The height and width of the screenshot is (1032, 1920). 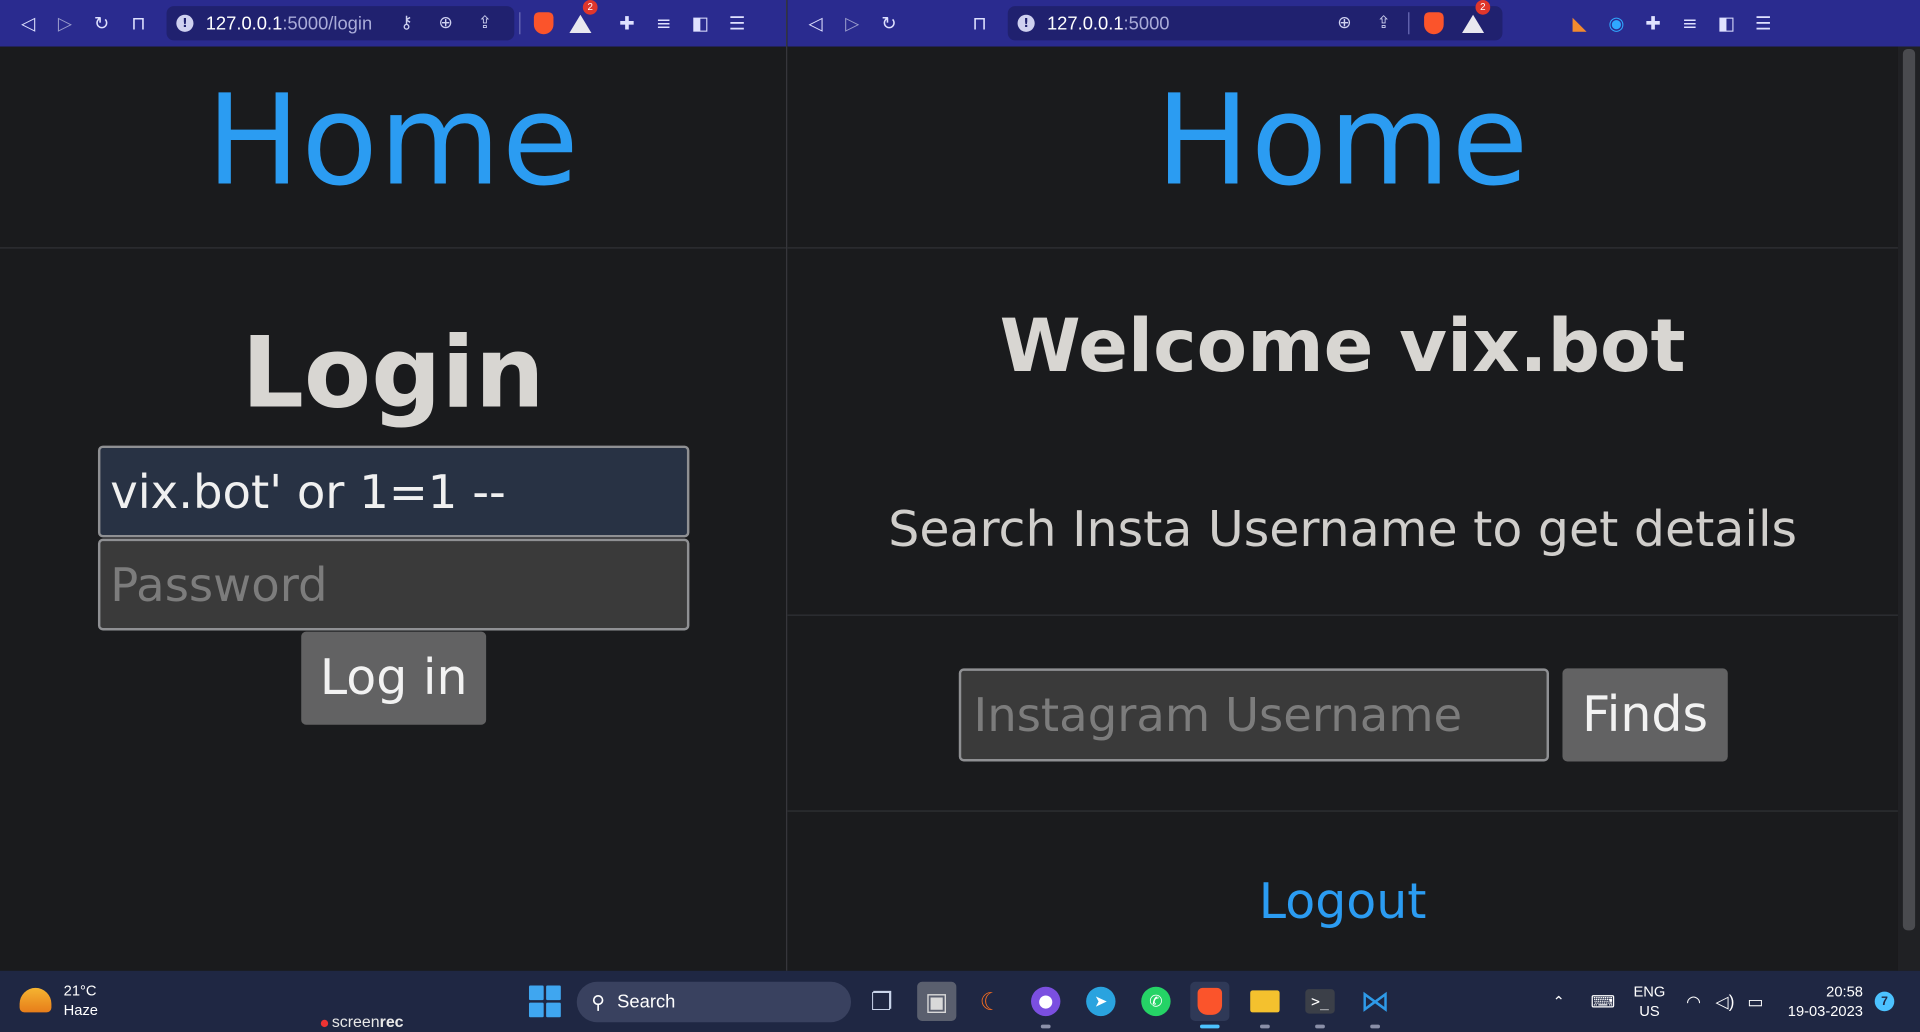 I want to click on finds-button: Finds, so click(x=1645, y=715).